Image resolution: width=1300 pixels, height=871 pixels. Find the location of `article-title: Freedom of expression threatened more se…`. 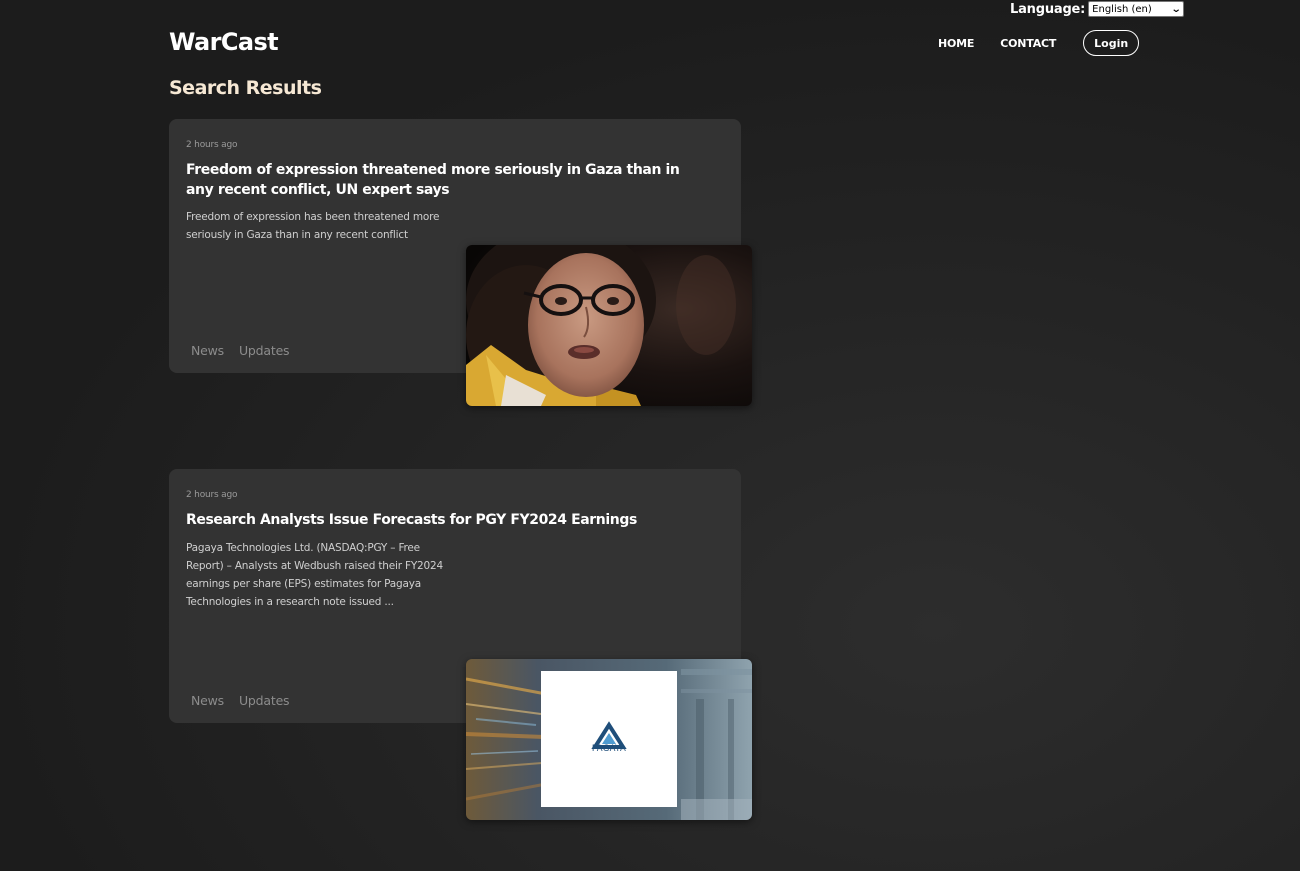

article-title: Freedom of expression threatened more se… is located at coordinates (446, 180).